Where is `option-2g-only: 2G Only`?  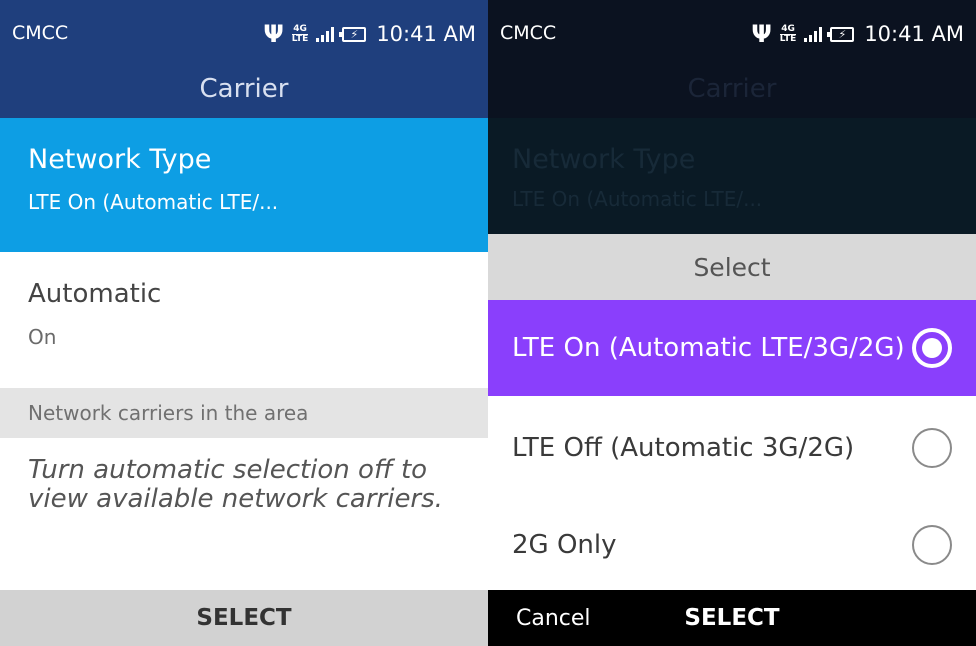
option-2g-only: 2G Only is located at coordinates (732, 545).